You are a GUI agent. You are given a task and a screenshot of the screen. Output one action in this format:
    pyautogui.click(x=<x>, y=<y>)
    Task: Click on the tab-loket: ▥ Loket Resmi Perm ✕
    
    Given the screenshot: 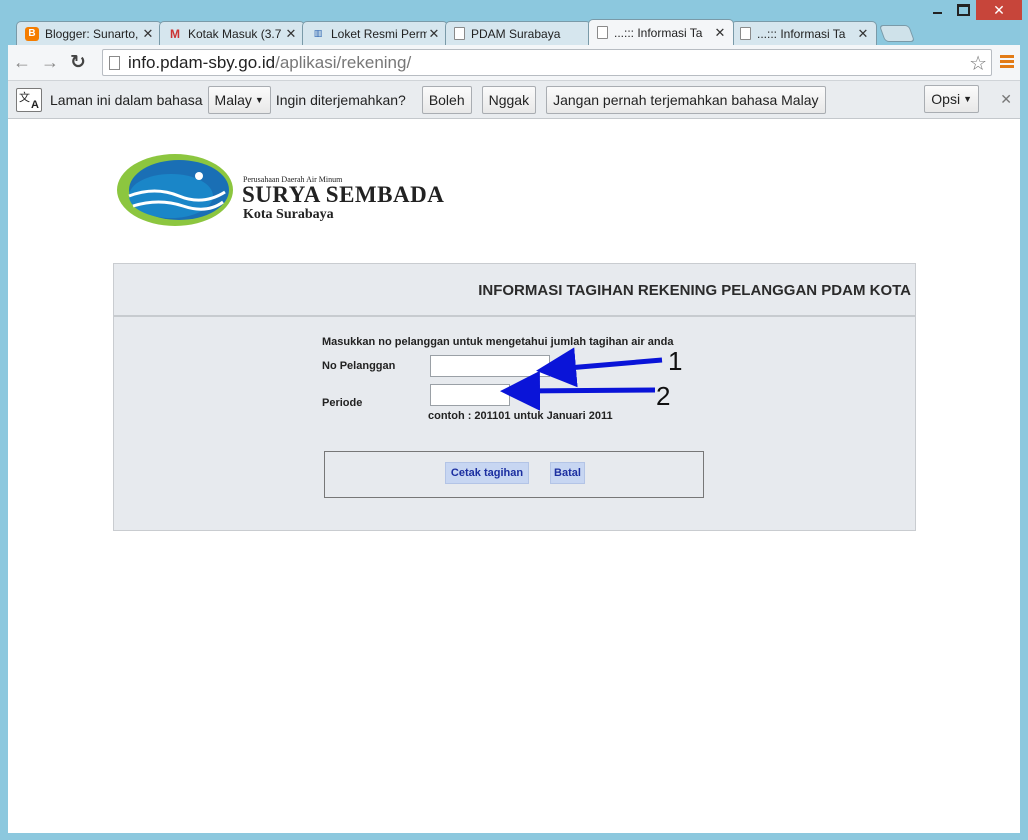 What is the action you would take?
    pyautogui.click(x=375, y=33)
    